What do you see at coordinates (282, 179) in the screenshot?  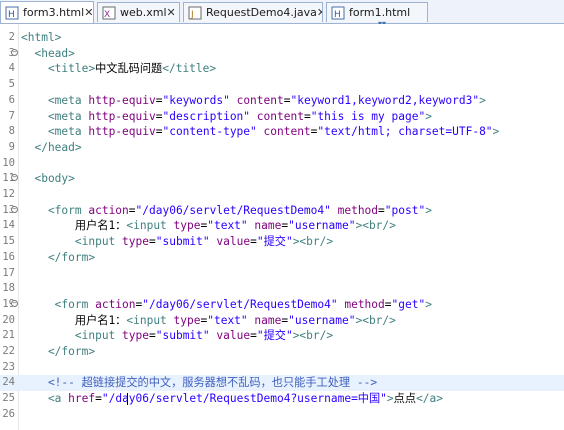 I see `code-line: 11− <body>` at bounding box center [282, 179].